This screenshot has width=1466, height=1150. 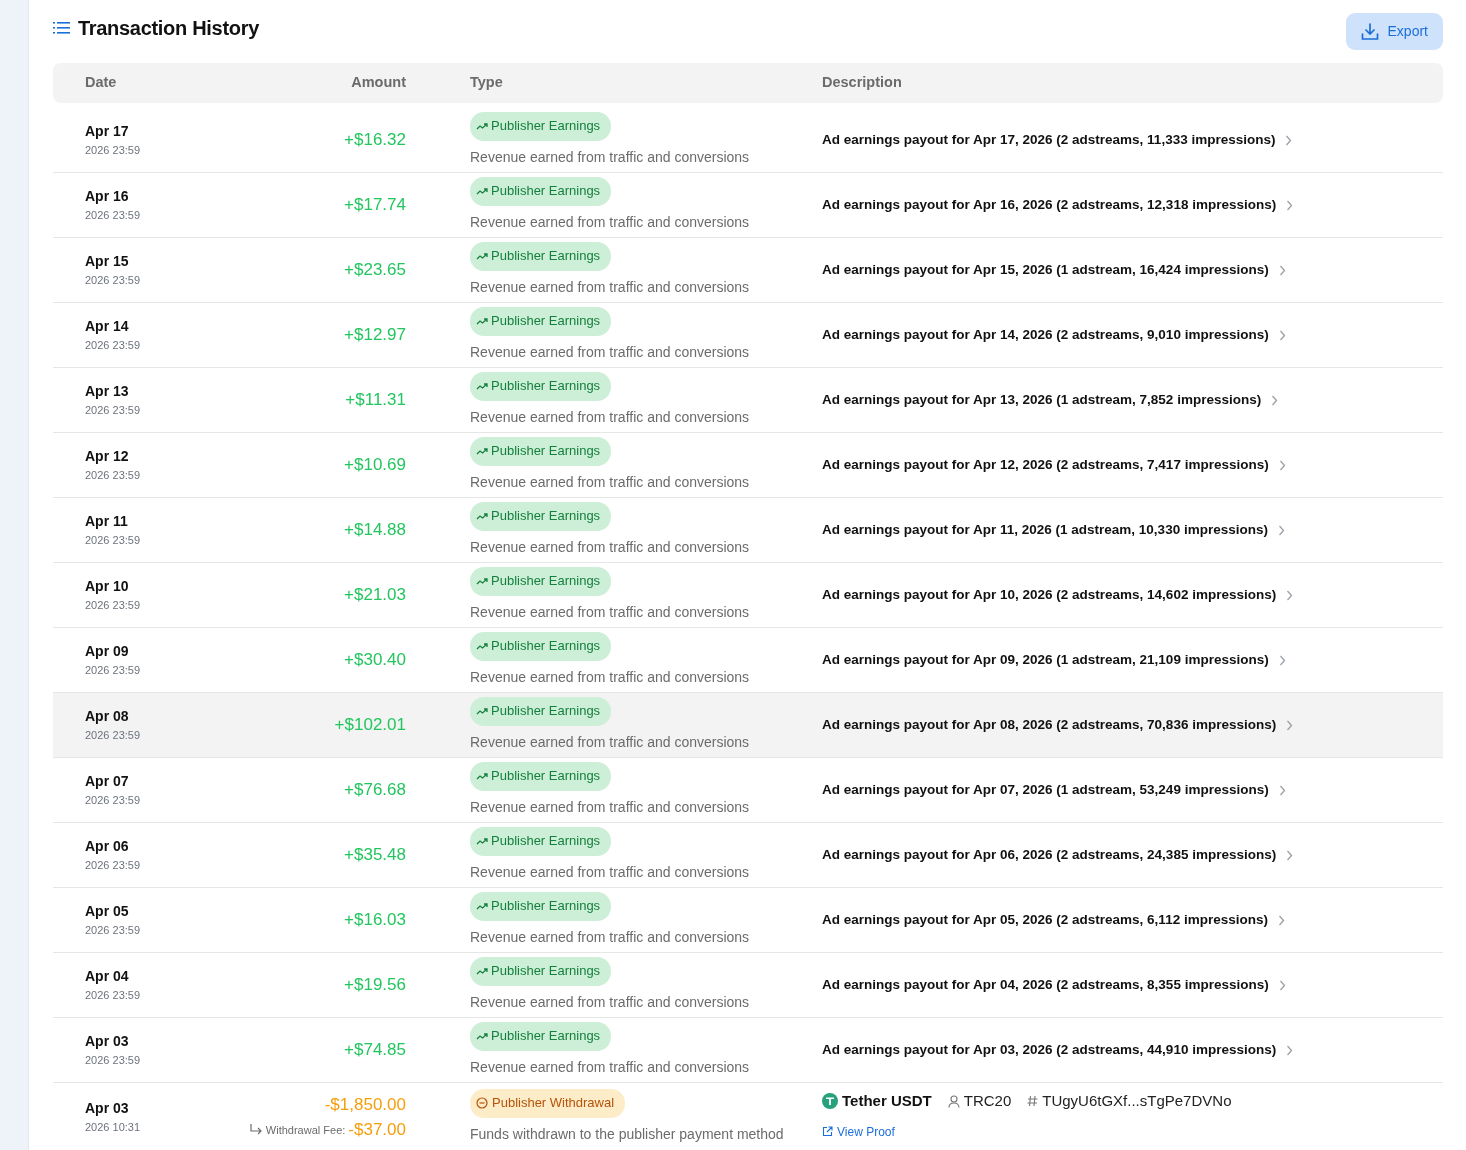 I want to click on description-text: Ad earnings payout for Apr 09, 2026 (1 adstream, 21,109 impressions), so click(x=1045, y=659).